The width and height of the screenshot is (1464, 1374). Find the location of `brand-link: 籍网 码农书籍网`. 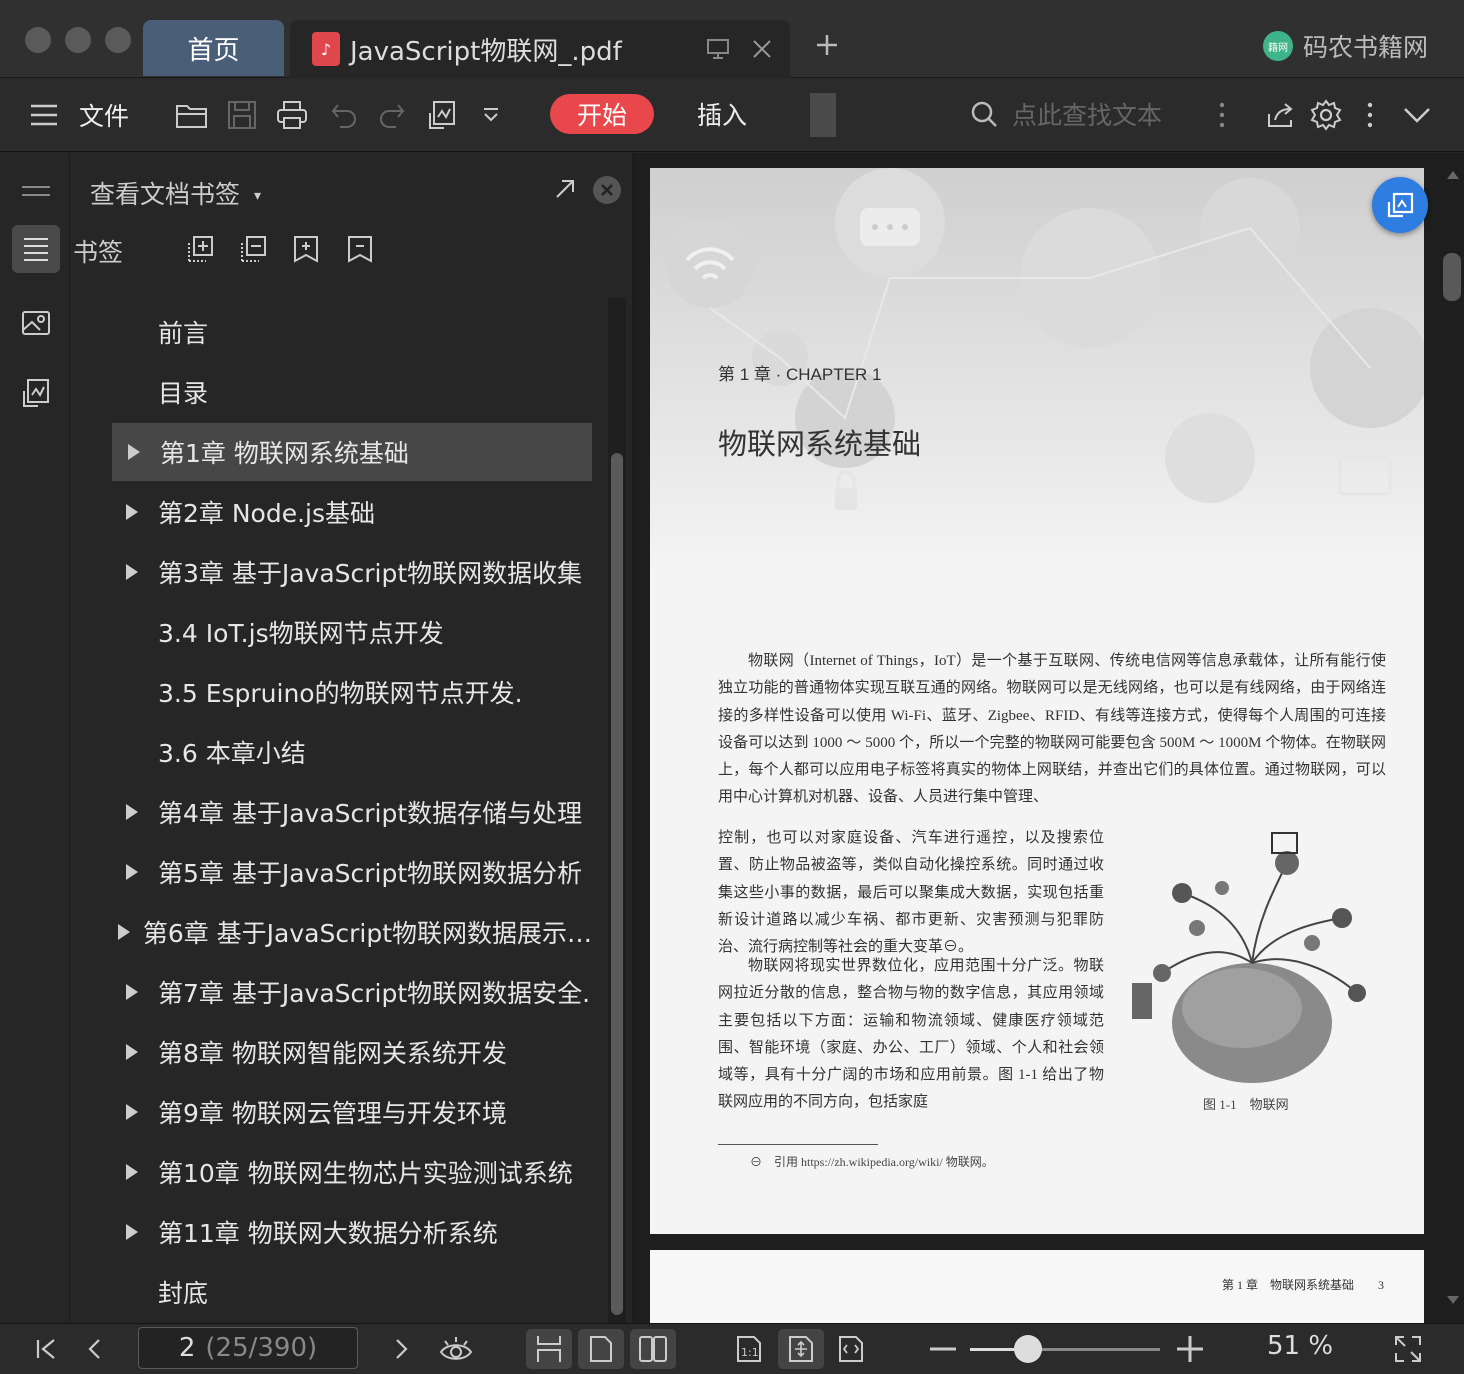

brand-link: 籍网 码农书籍网 is located at coordinates (1345, 46).